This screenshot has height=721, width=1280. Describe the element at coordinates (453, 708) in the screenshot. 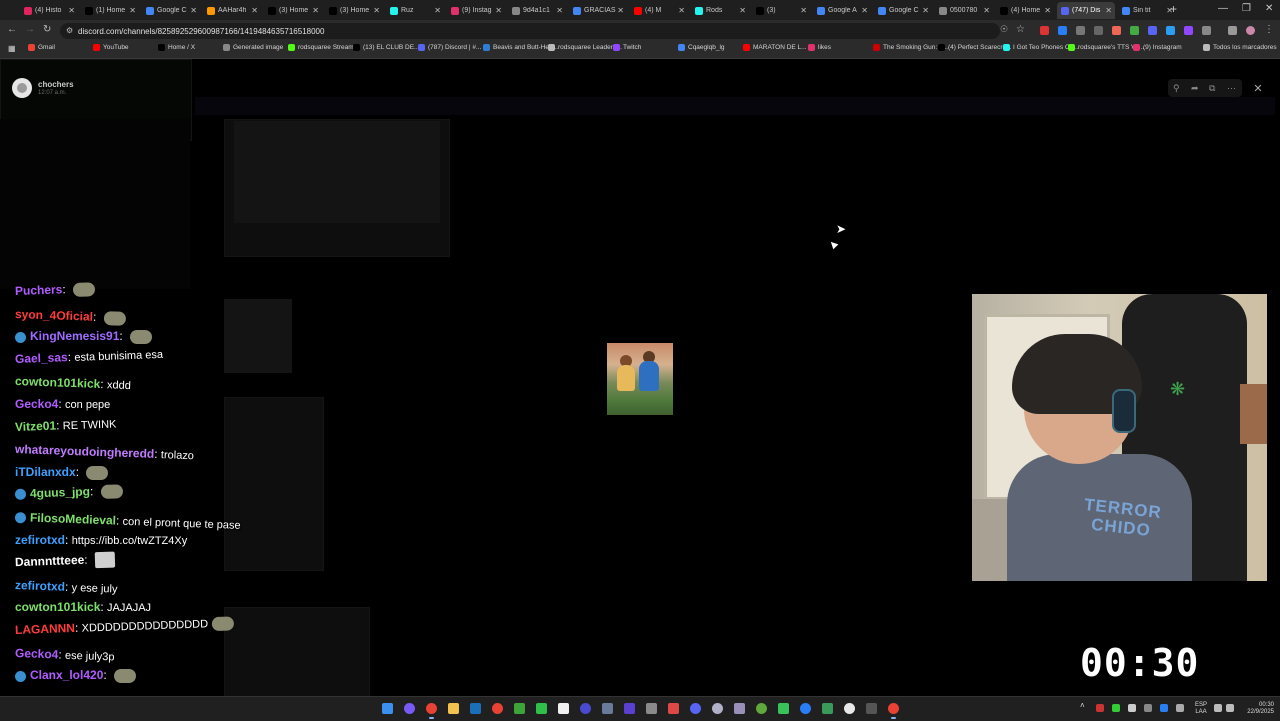

I see `file-explorer-icon` at that location.